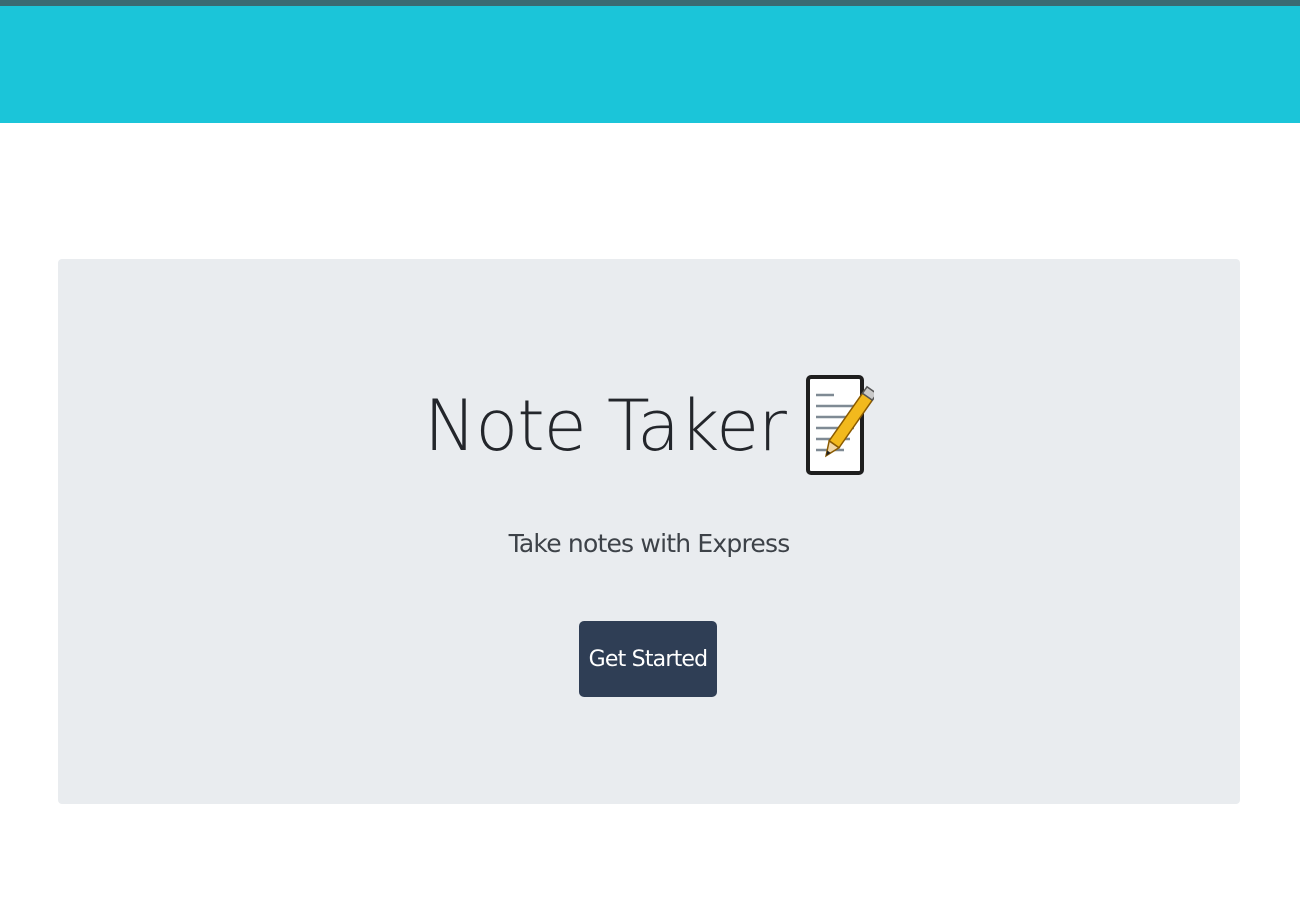 The image size is (1300, 900). I want to click on hero-title-row: Note Taker, so click(649, 426).